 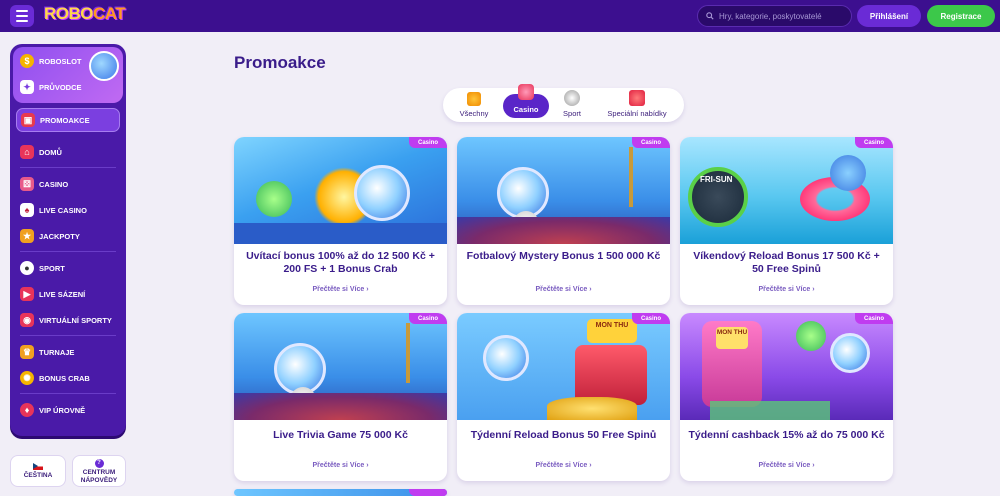 What do you see at coordinates (500, 16) in the screenshot?
I see `top-bar: ROBOCAT Přihlášení Registrace` at bounding box center [500, 16].